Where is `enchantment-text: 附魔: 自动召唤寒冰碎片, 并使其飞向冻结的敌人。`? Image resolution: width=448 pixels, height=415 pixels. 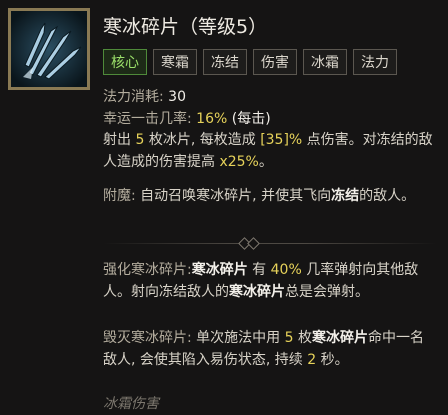 enchantment-text: 附魔: 自动召唤寒冰碎片, 并使其飞向冻结的敌人。 is located at coordinates (270, 196).